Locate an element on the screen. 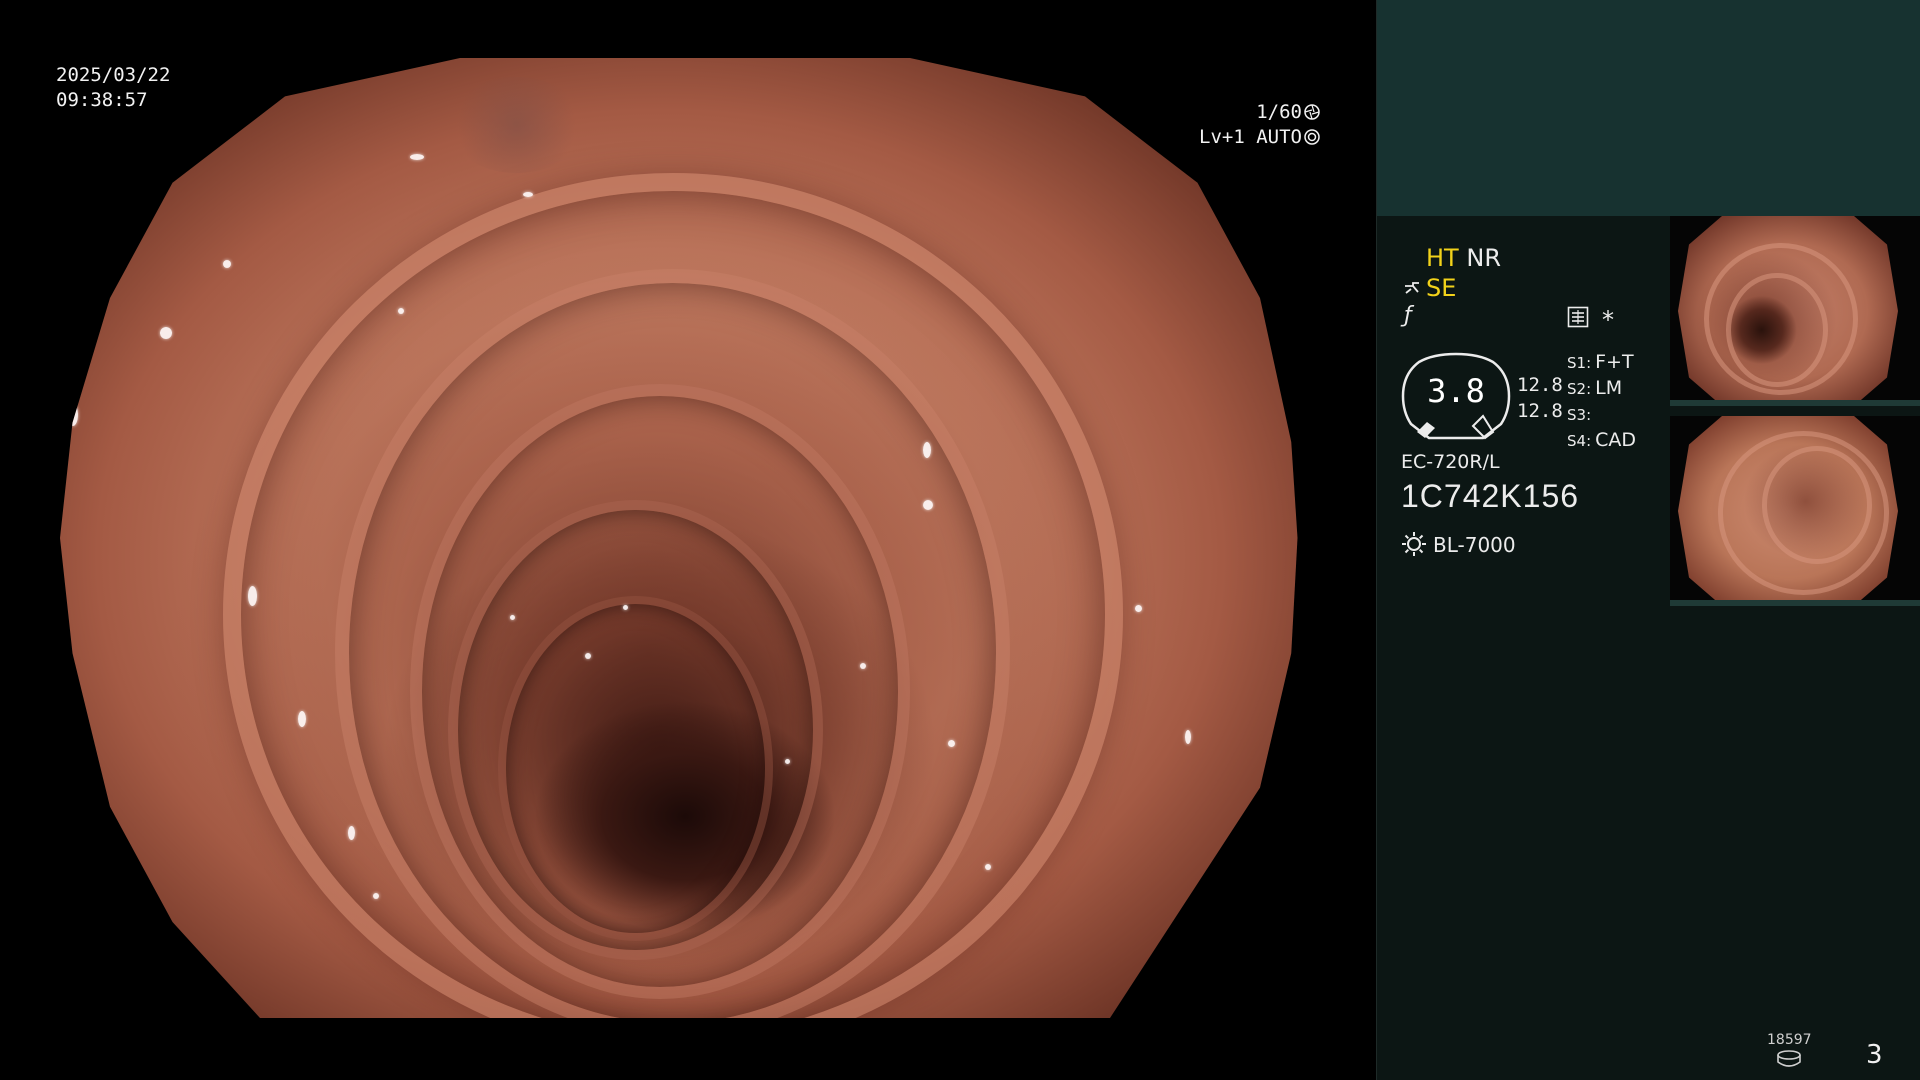 The height and width of the screenshot is (1080, 1920). menu-list-icon is located at coordinates (1578, 317).